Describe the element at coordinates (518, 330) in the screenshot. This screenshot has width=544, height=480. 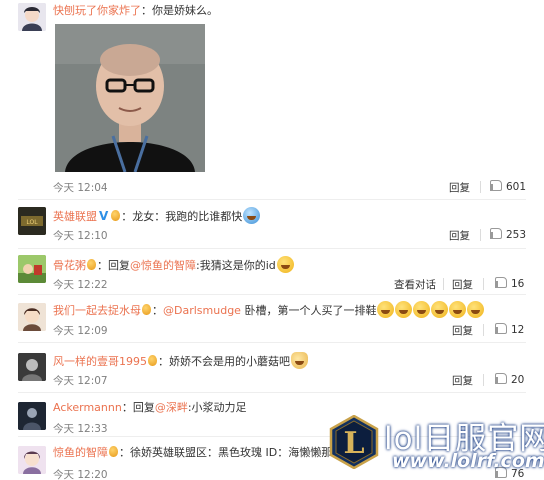
I see `like-count: 12` at that location.